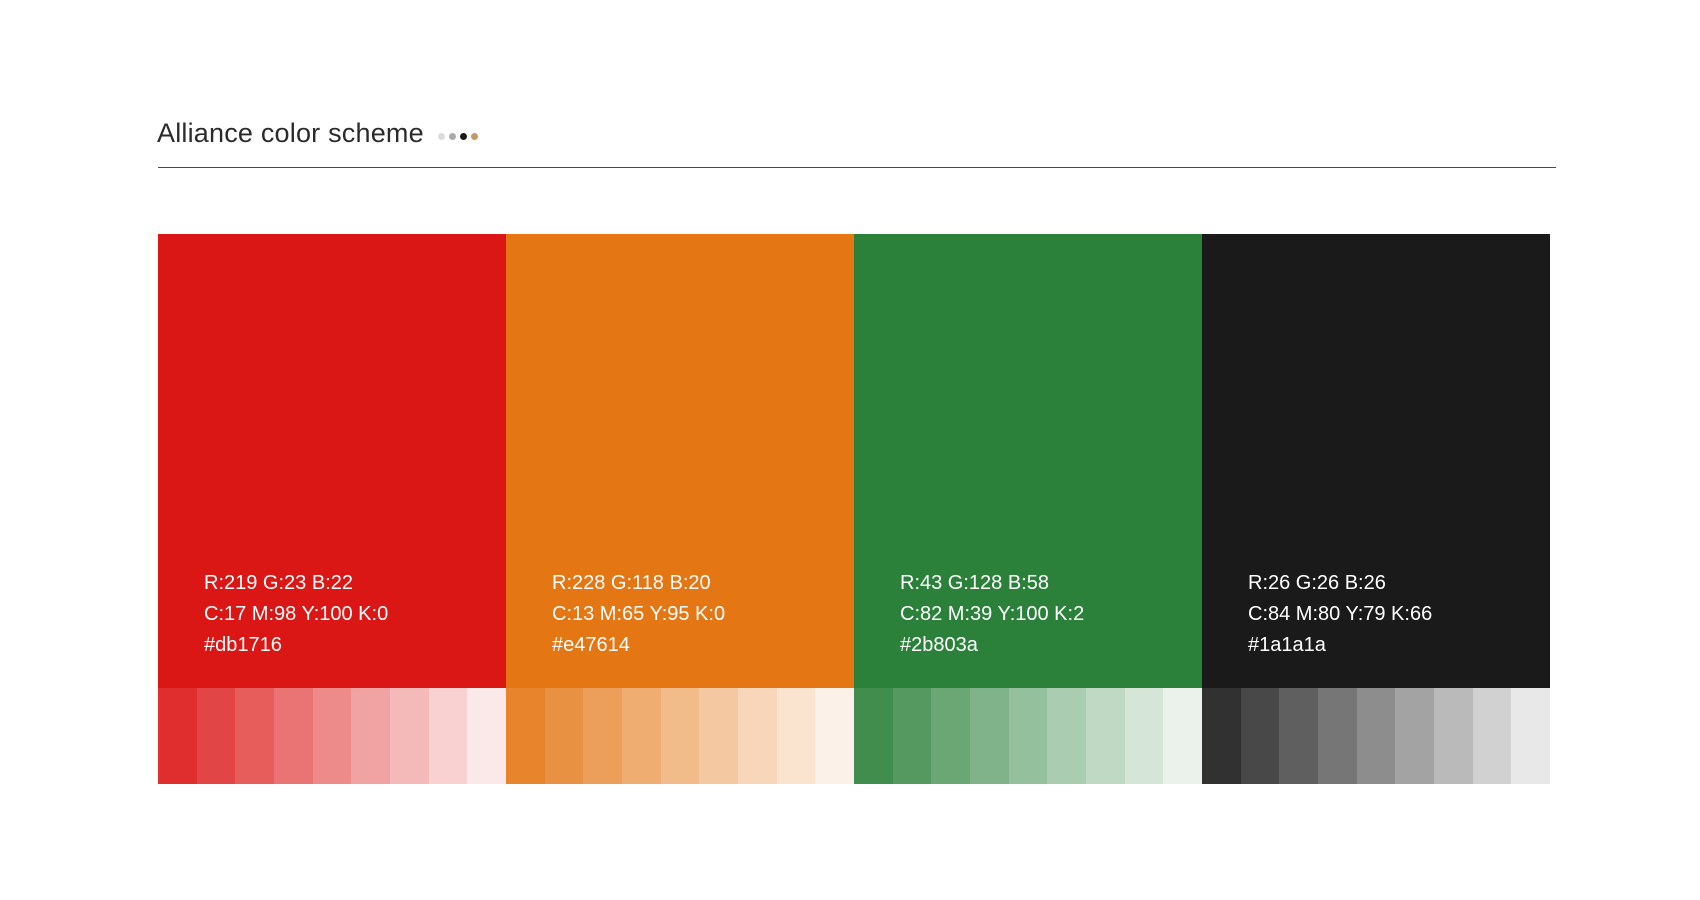 This screenshot has height=900, width=1700. What do you see at coordinates (290, 133) in the screenshot?
I see `page-title: Alliance color scheme` at bounding box center [290, 133].